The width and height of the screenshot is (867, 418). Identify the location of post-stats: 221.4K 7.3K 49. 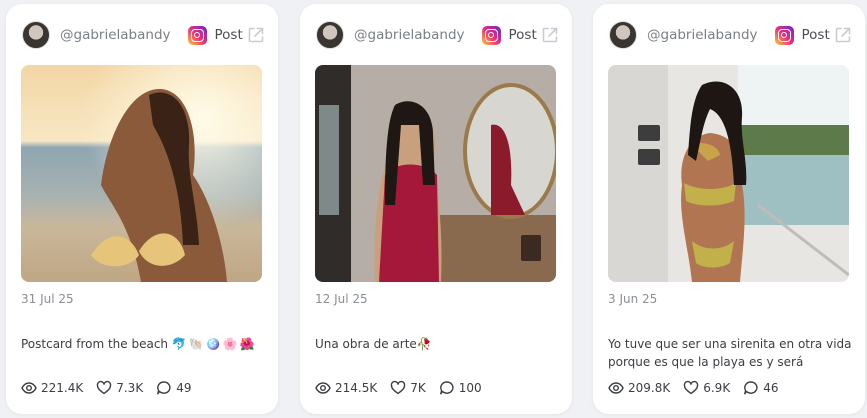
(112, 388).